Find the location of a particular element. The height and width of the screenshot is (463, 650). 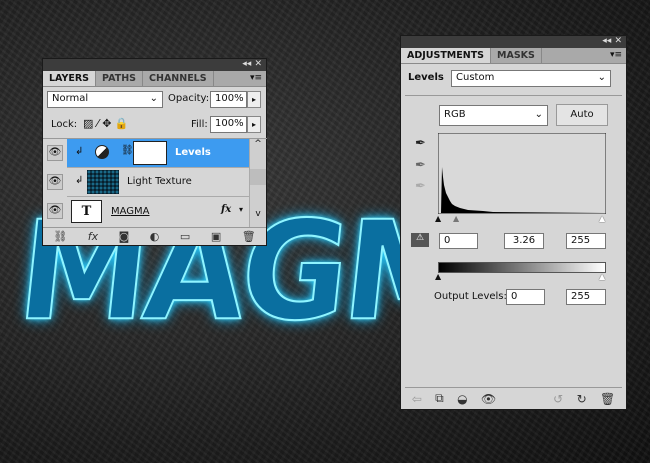

layer-name: Levels is located at coordinates (193, 152).